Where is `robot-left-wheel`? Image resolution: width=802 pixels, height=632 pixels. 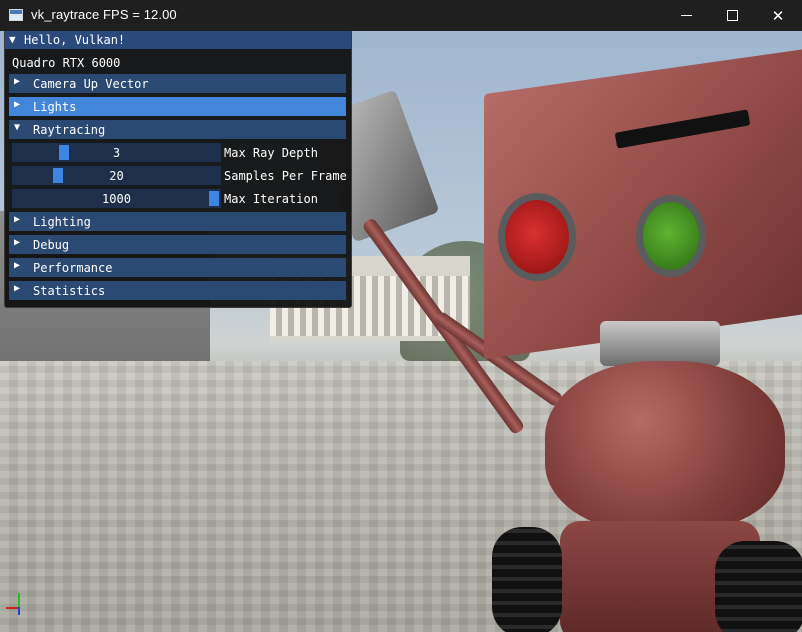 robot-left-wheel is located at coordinates (527, 579).